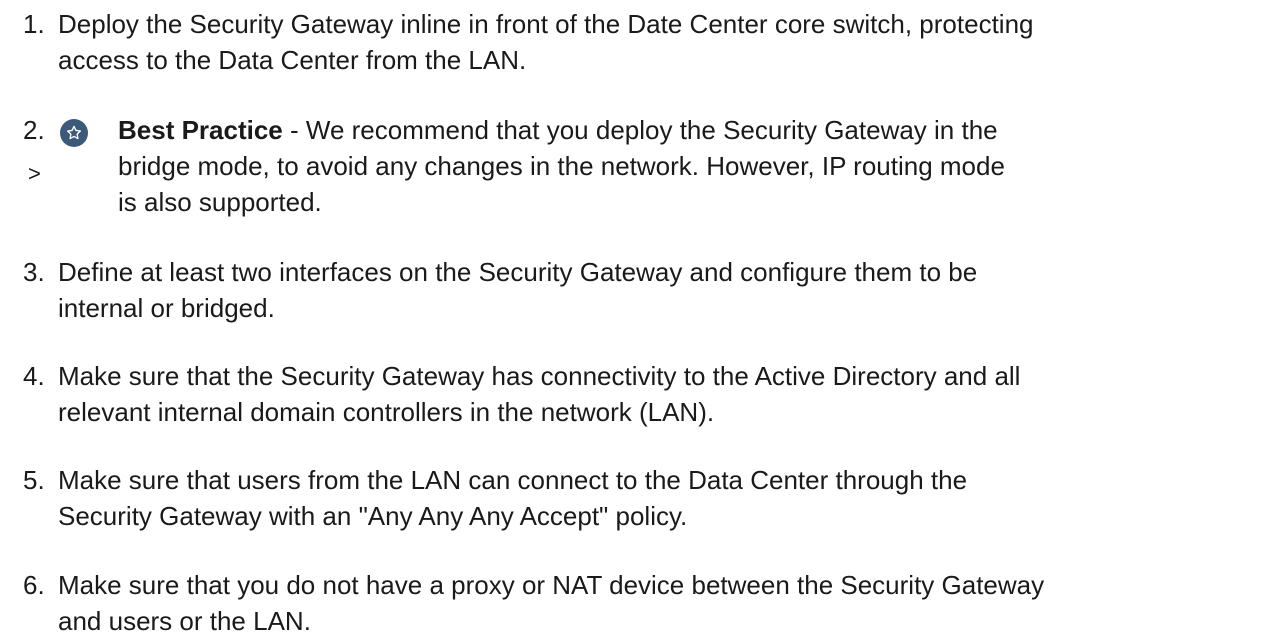 This screenshot has width=1265, height=643. I want to click on step-number: 5., so click(34, 480).